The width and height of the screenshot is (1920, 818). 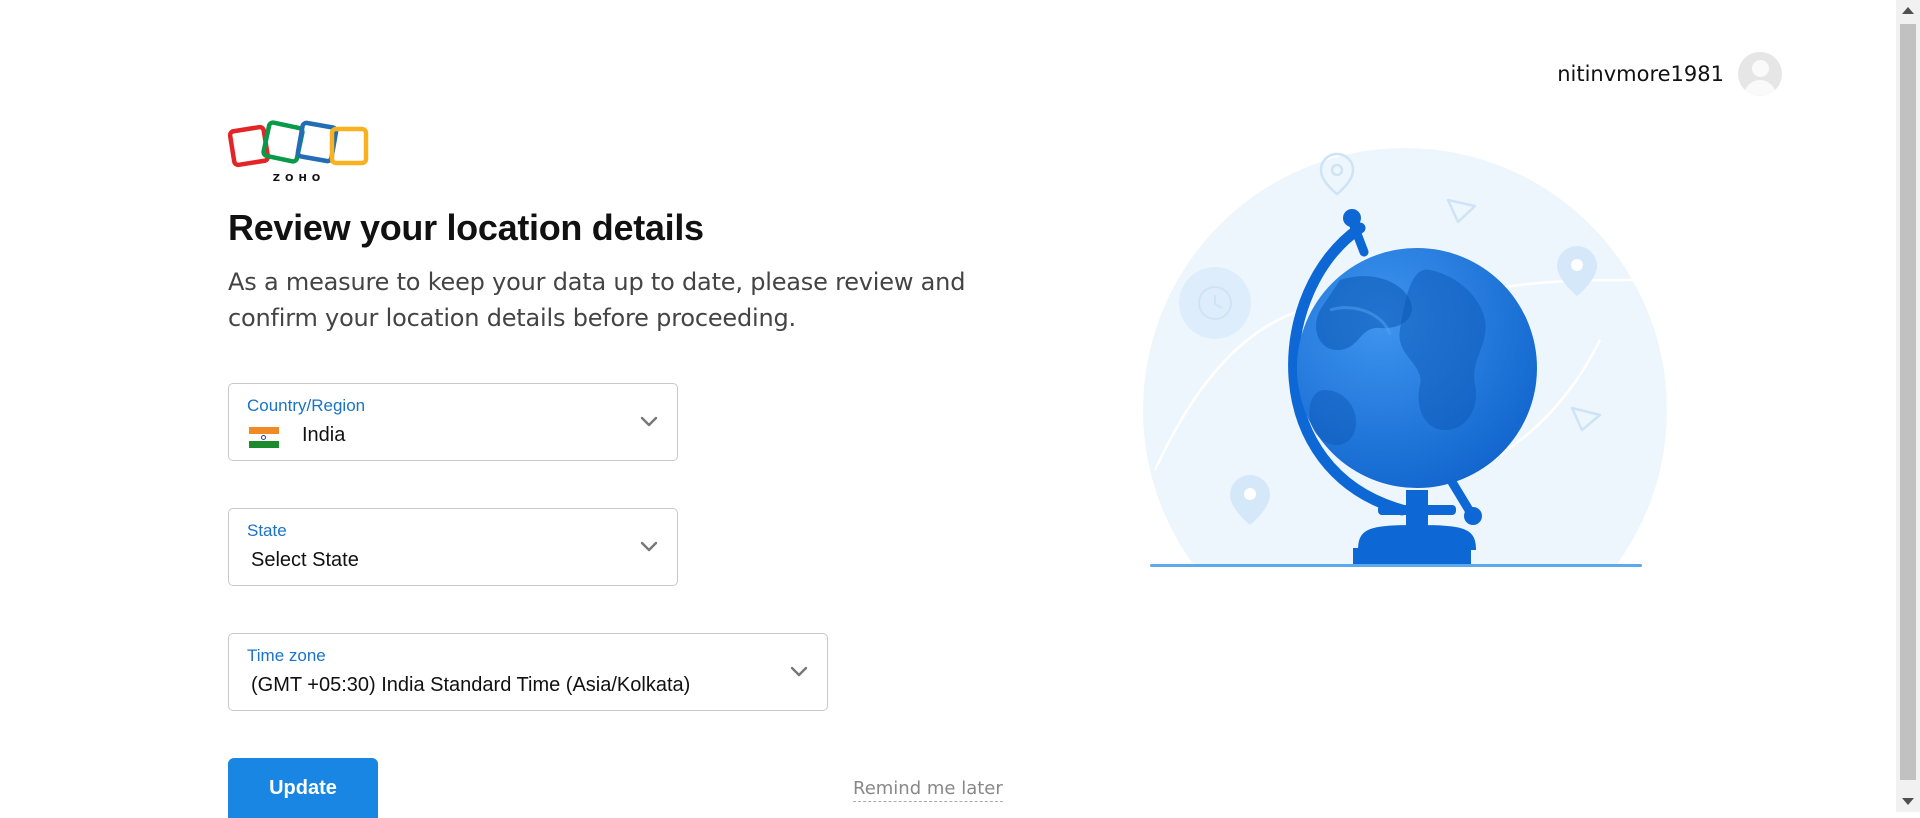 I want to click on page-title: Review your location details, so click(x=466, y=227).